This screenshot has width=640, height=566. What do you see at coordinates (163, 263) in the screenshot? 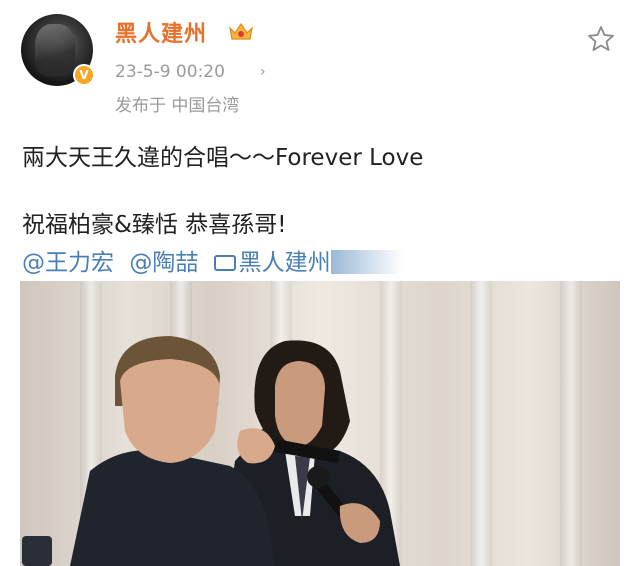
I see `mention-link: @陶喆` at bounding box center [163, 263].